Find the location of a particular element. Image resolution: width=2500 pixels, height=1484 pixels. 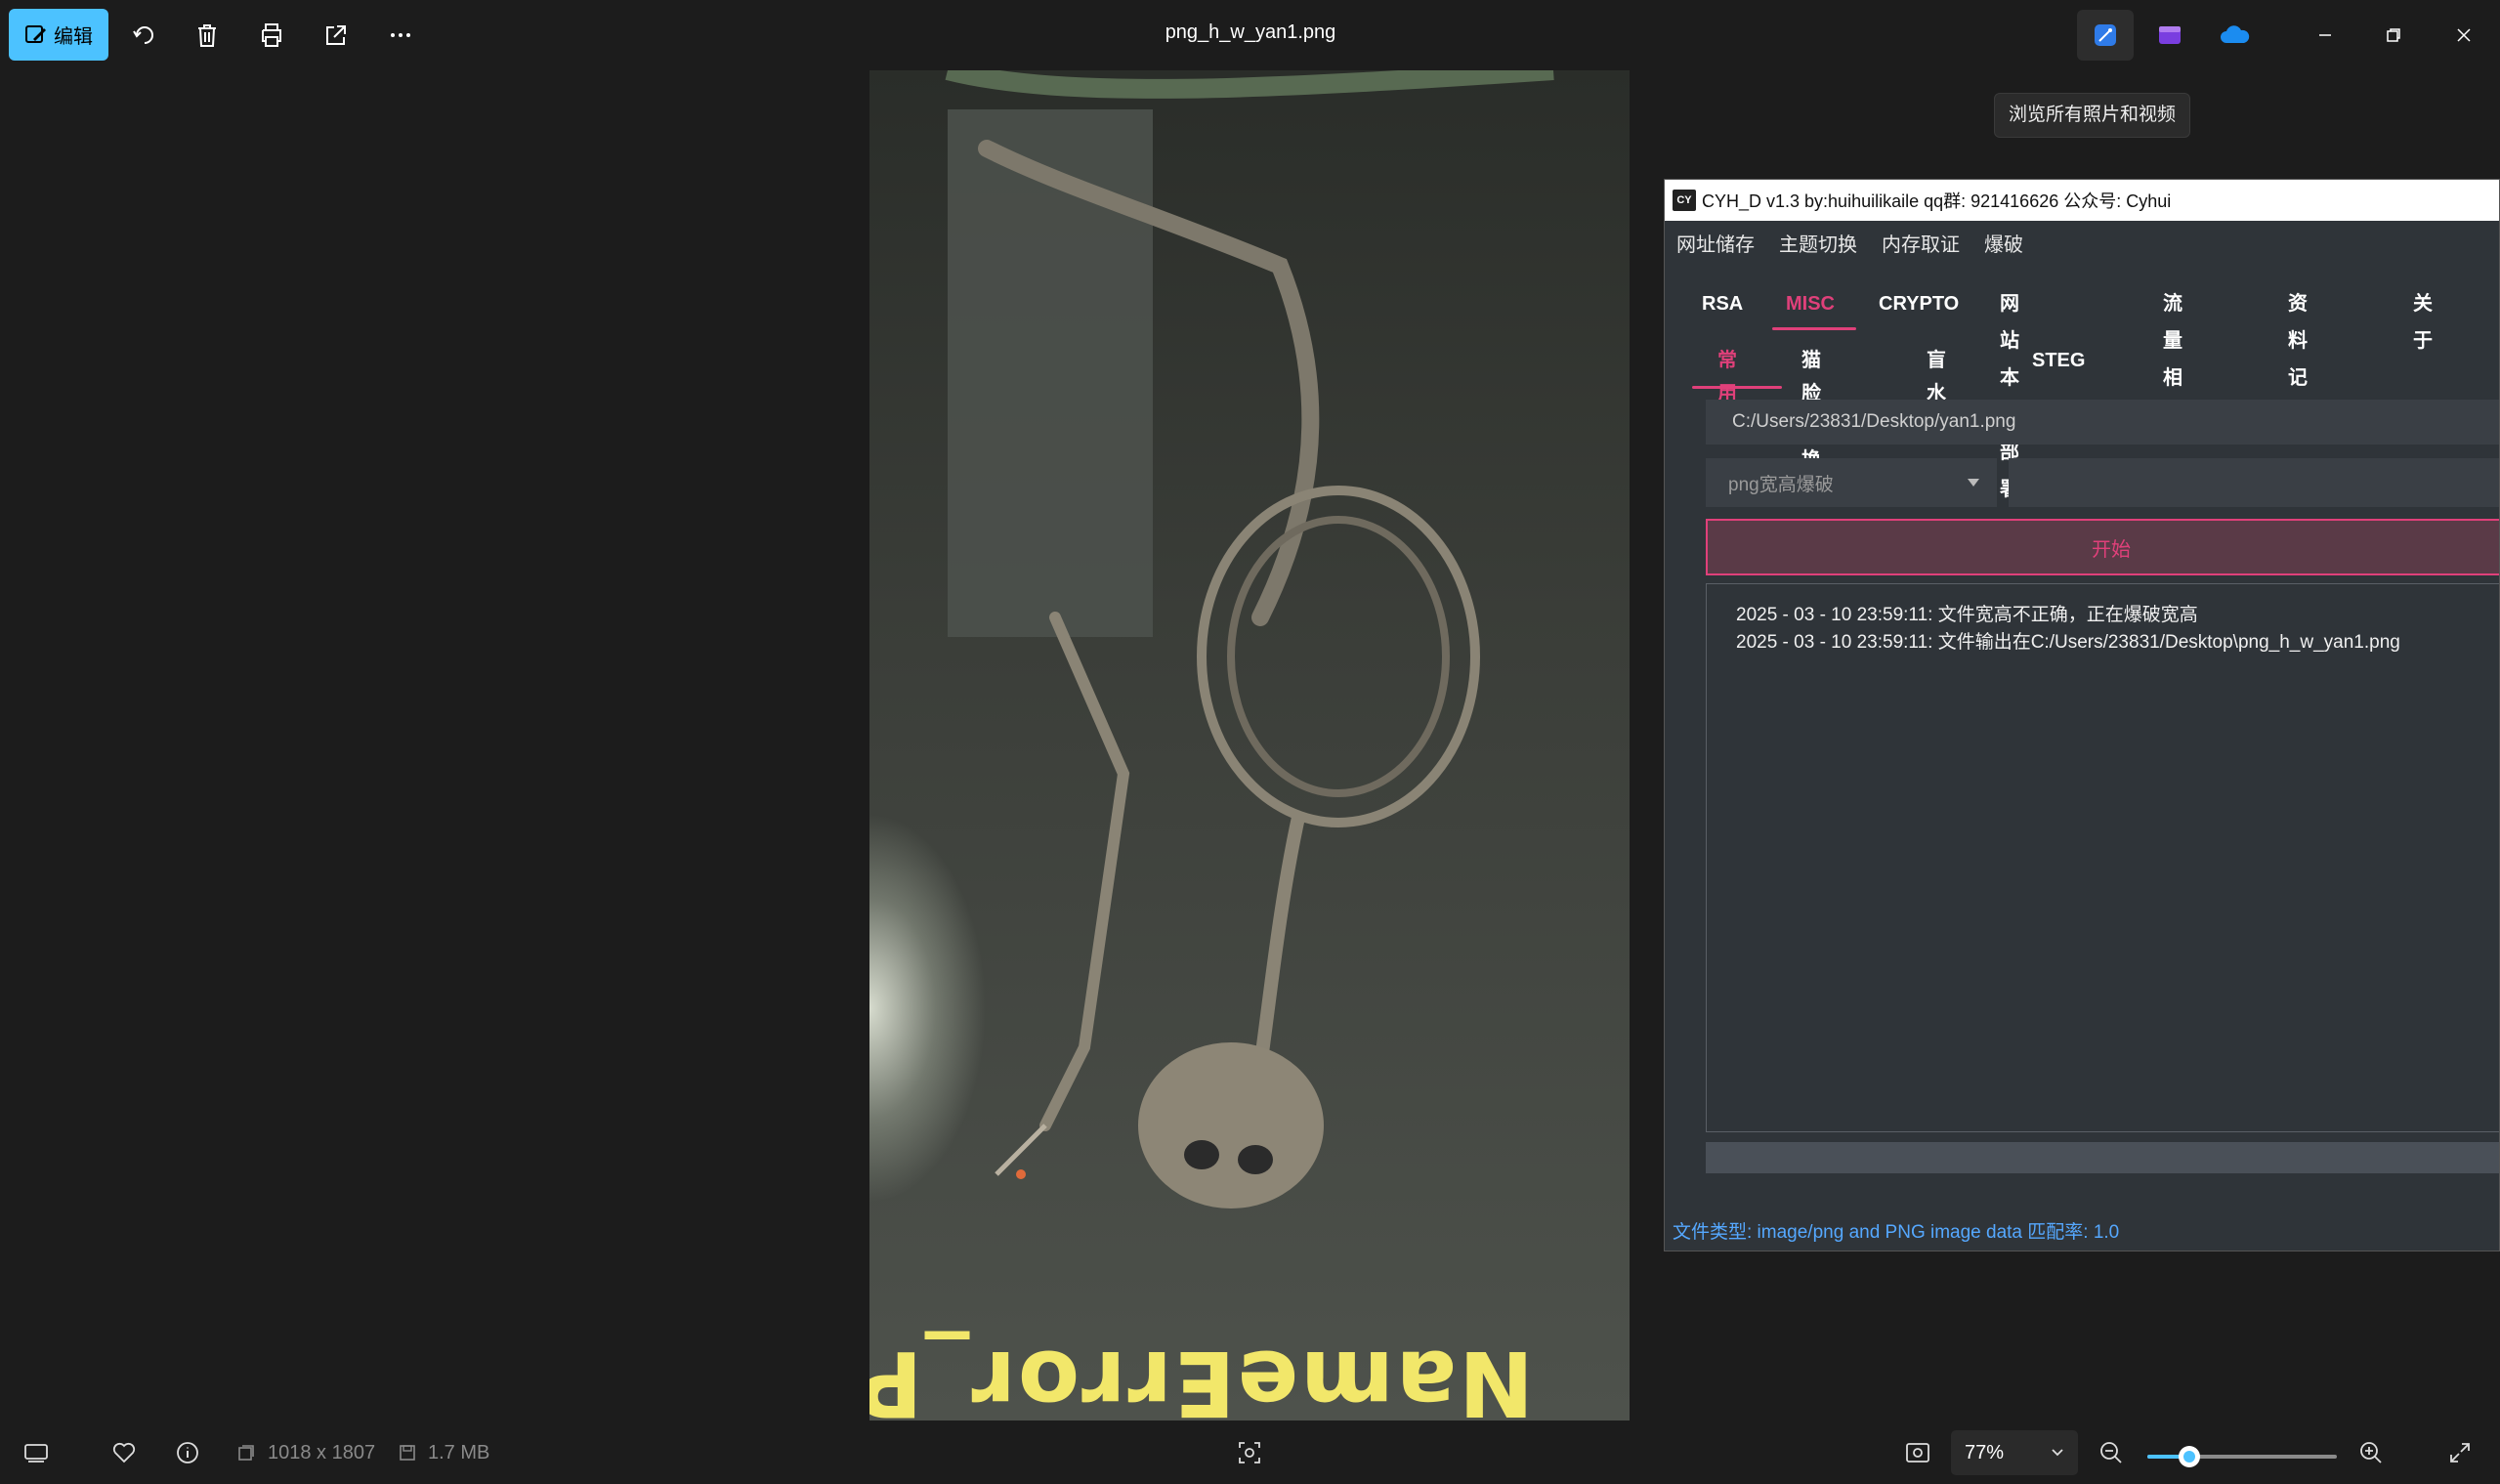

zoom-out-button is located at coordinates (2111, 1453).